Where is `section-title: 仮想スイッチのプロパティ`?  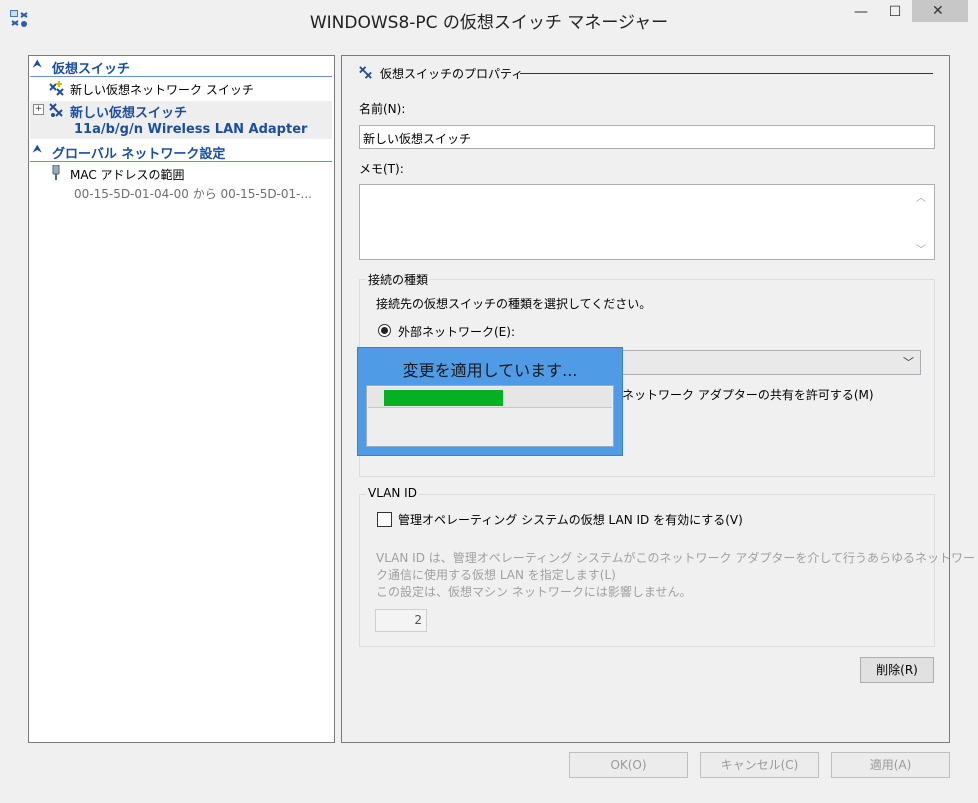 section-title: 仮想スイッチのプロパティ is located at coordinates (452, 74).